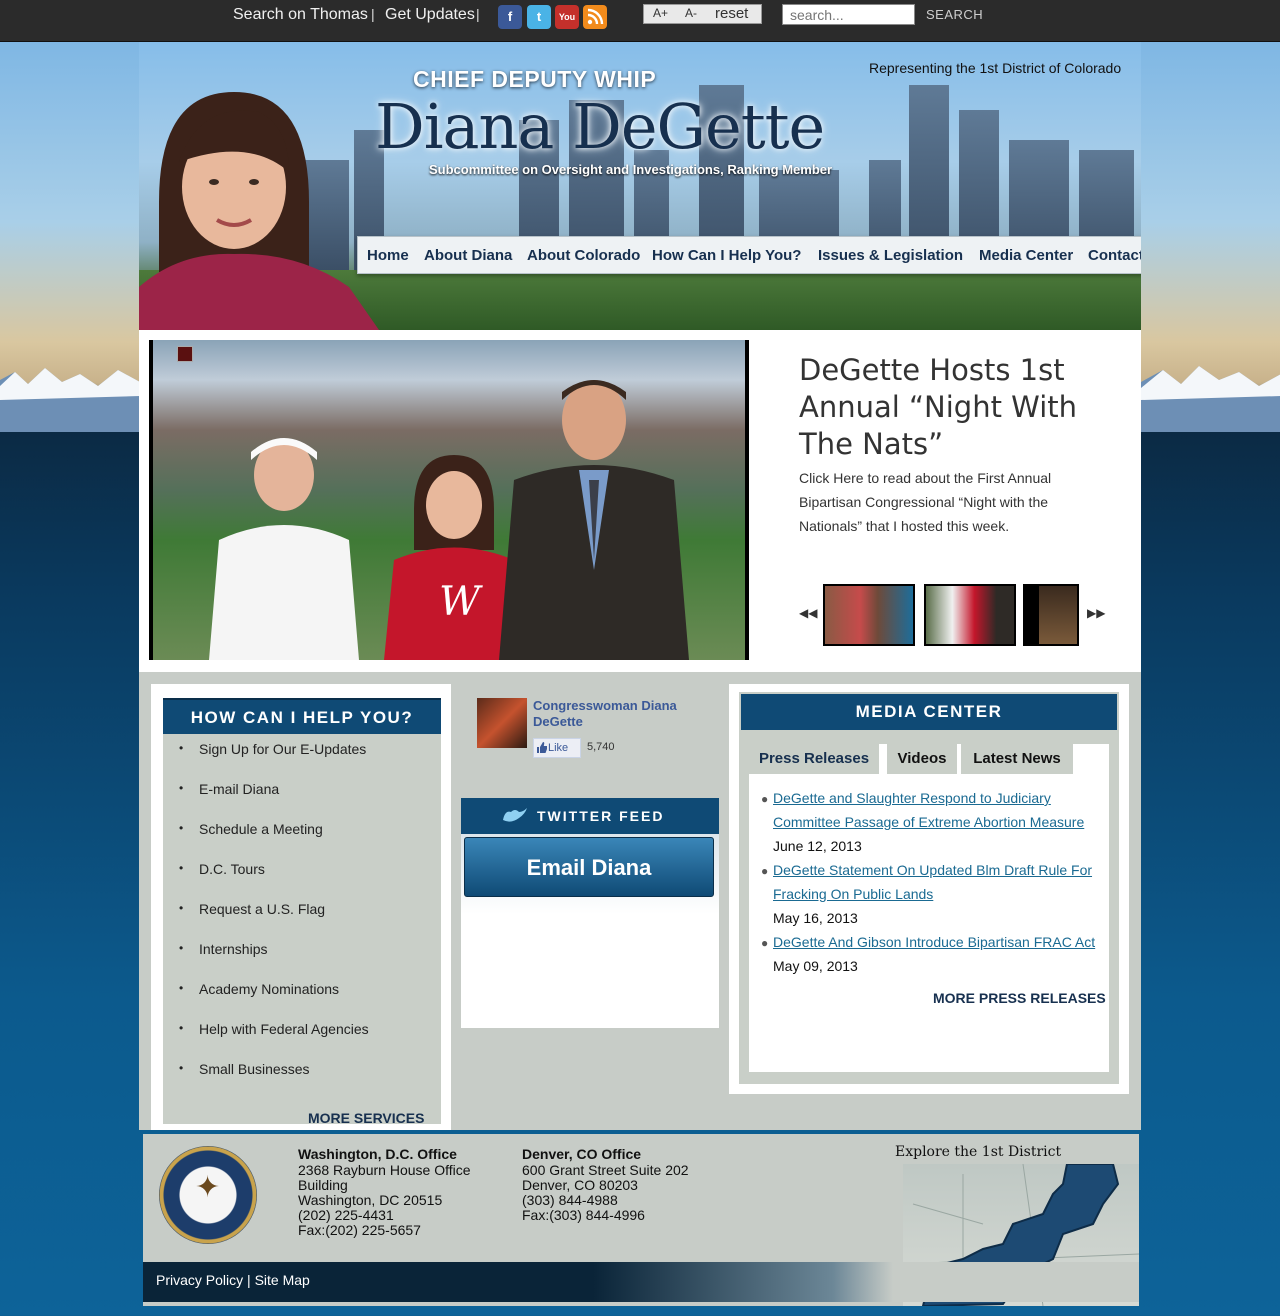  What do you see at coordinates (557, 748) in the screenshot?
I see `facebook-like-button: Like` at bounding box center [557, 748].